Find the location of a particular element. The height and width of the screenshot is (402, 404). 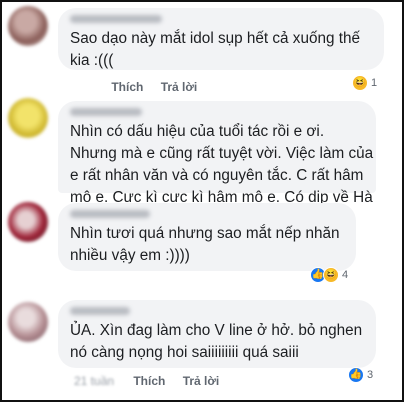

reaction-count: 1 is located at coordinates (374, 83).